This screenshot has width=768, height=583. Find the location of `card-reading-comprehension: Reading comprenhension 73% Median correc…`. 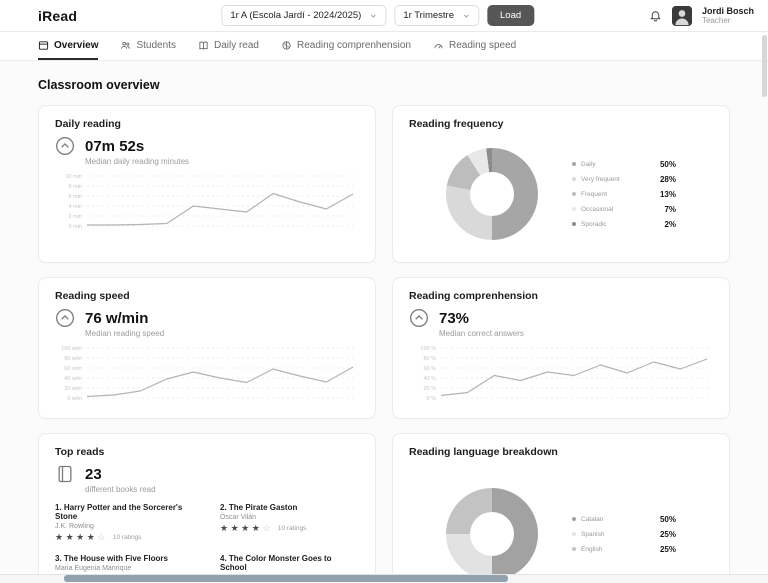

card-reading-comprehension: Reading comprenhension 73% Median correc… is located at coordinates (561, 348).